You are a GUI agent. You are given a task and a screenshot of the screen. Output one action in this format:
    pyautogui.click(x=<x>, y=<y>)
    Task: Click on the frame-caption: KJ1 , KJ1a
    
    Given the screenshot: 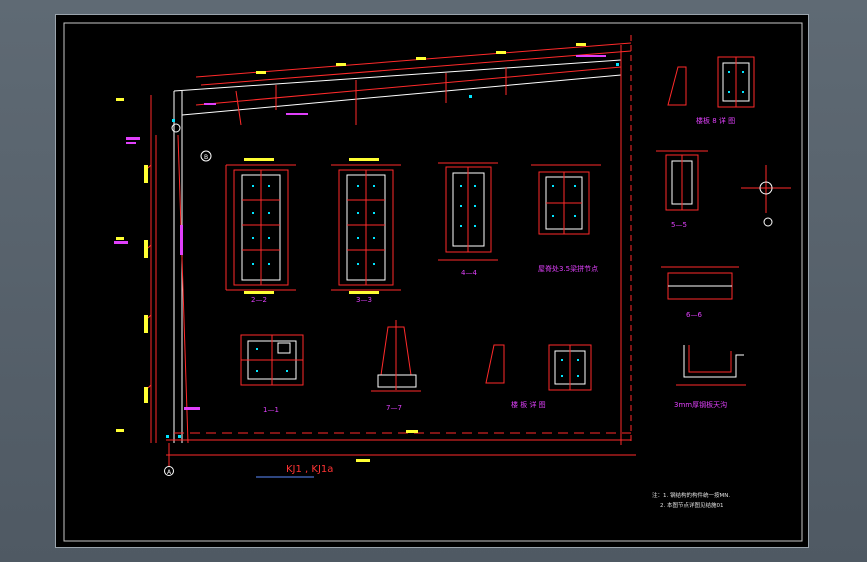 What is the action you would take?
    pyautogui.click(x=309, y=469)
    